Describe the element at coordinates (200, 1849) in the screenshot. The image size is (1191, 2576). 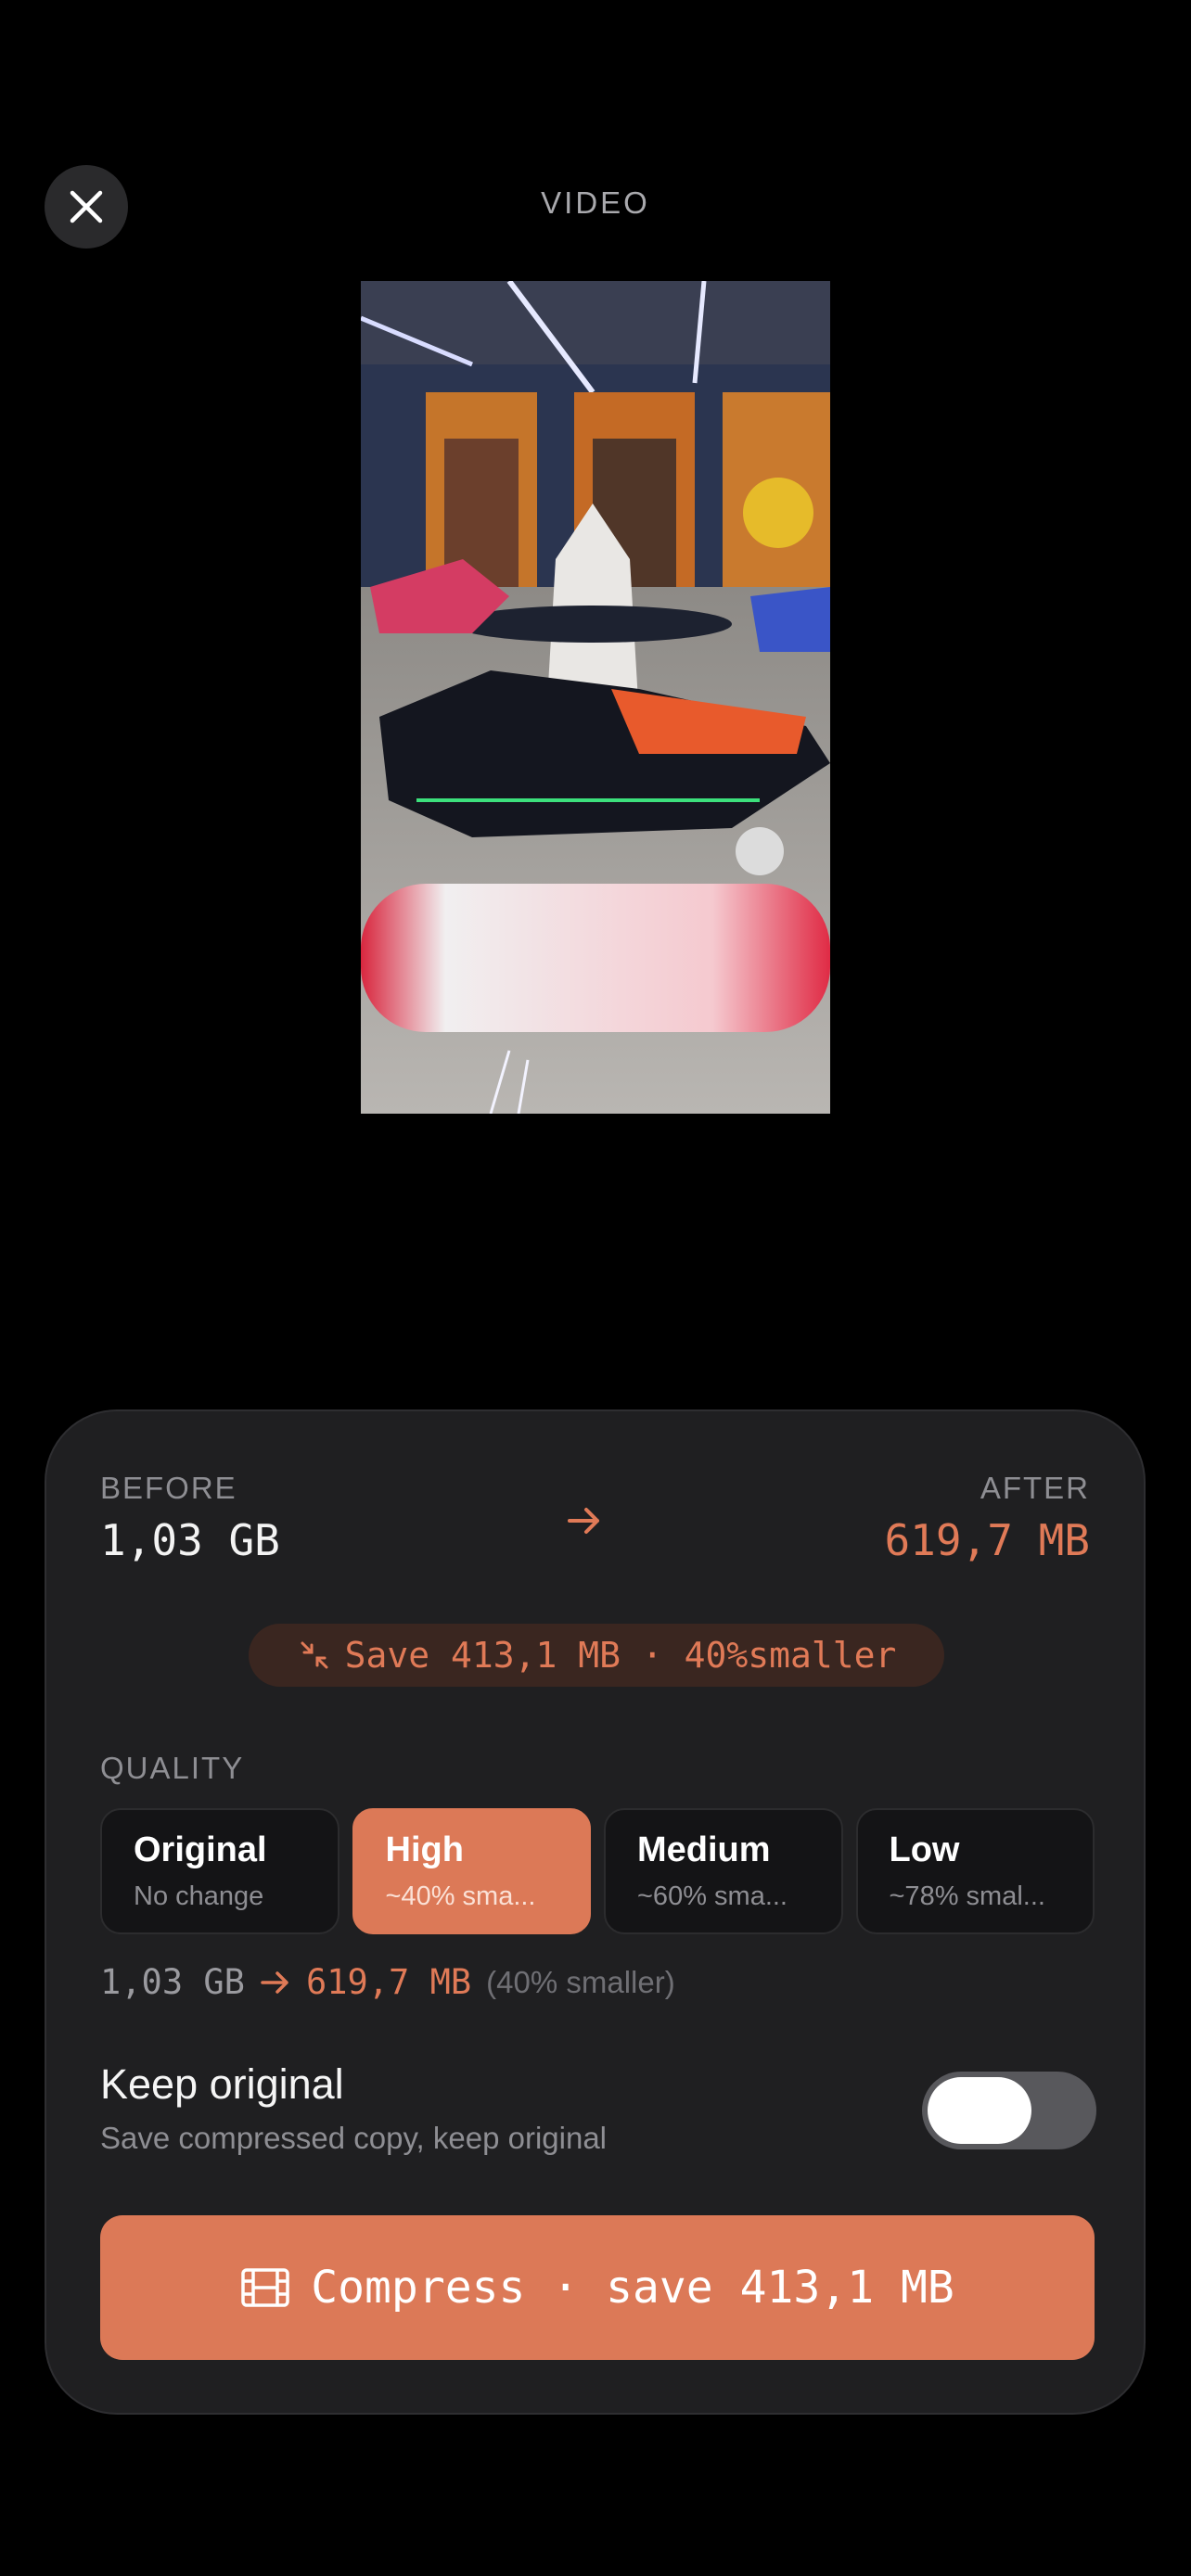
I see `quality-option-title: Original` at that location.